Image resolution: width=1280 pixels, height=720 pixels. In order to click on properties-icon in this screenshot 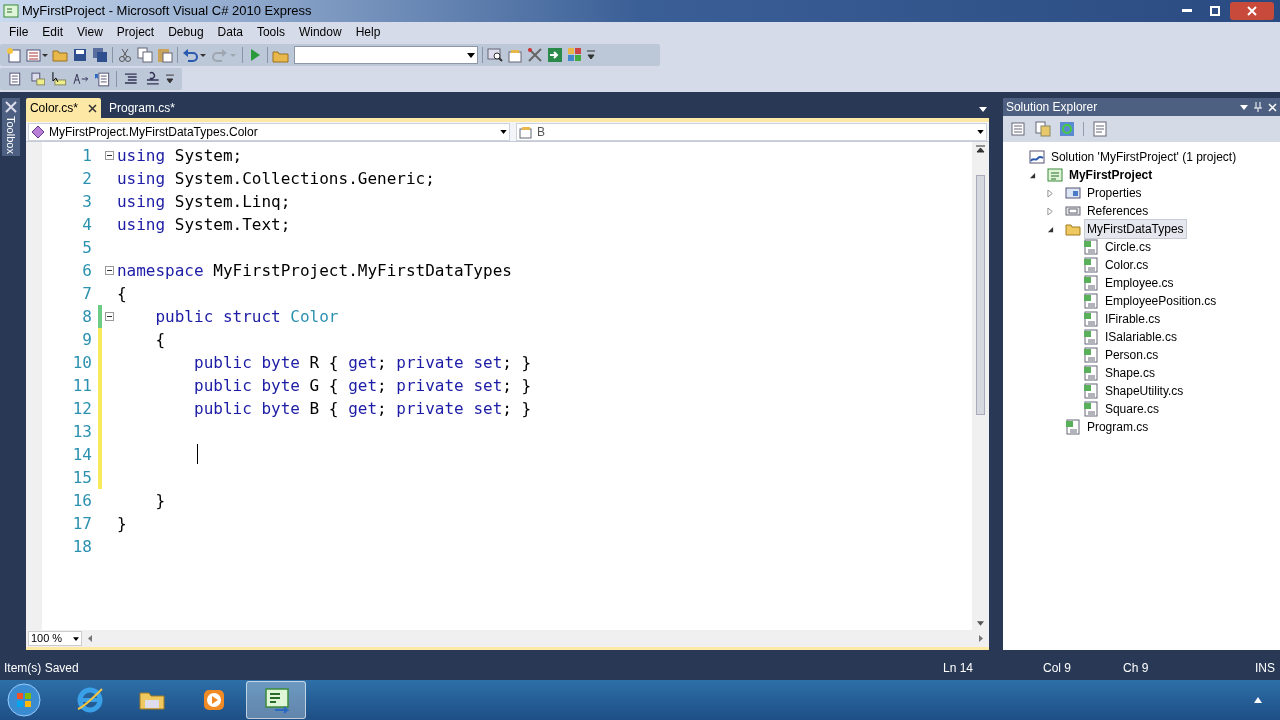, I will do `click(1072, 193)`.